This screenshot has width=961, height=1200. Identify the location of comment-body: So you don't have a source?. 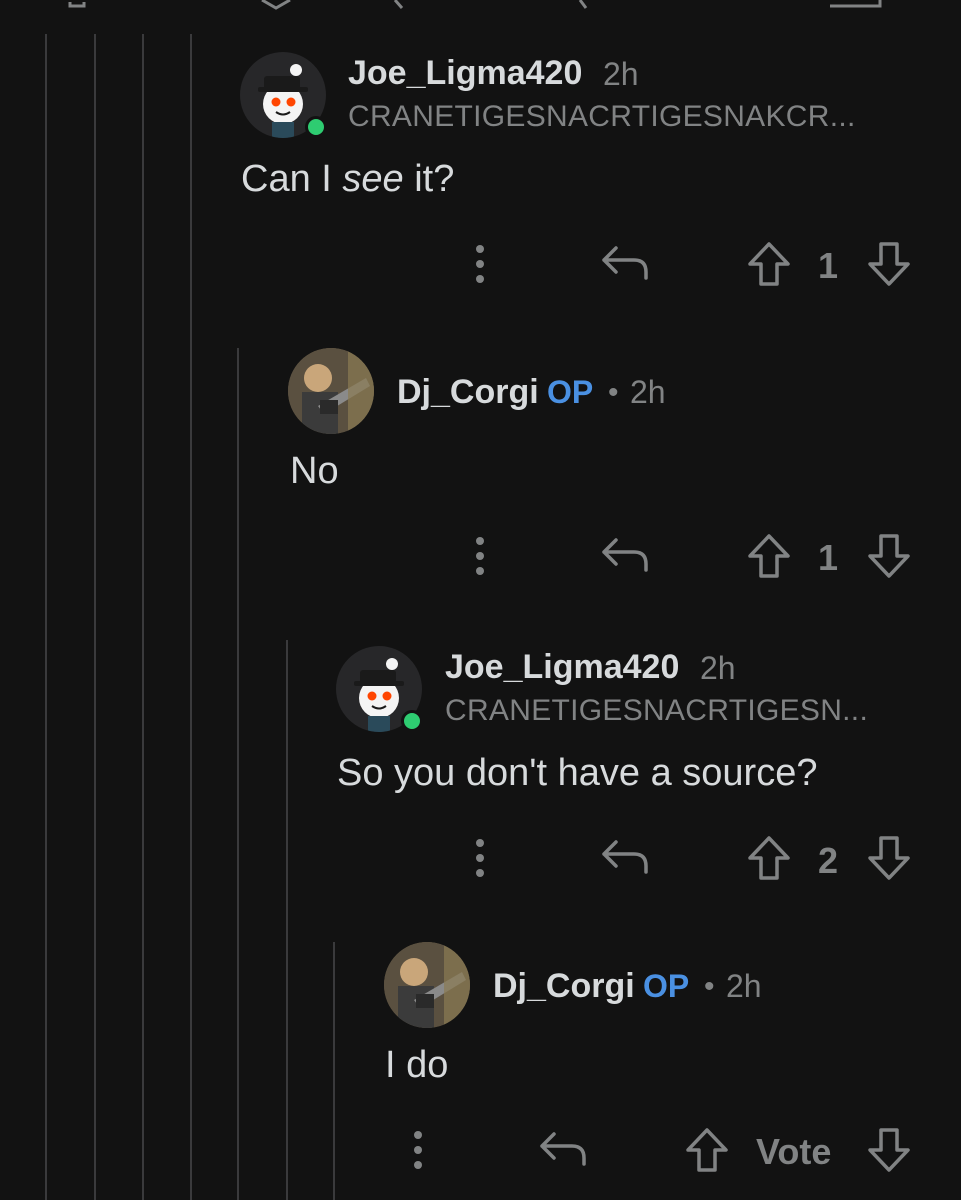
(577, 773).